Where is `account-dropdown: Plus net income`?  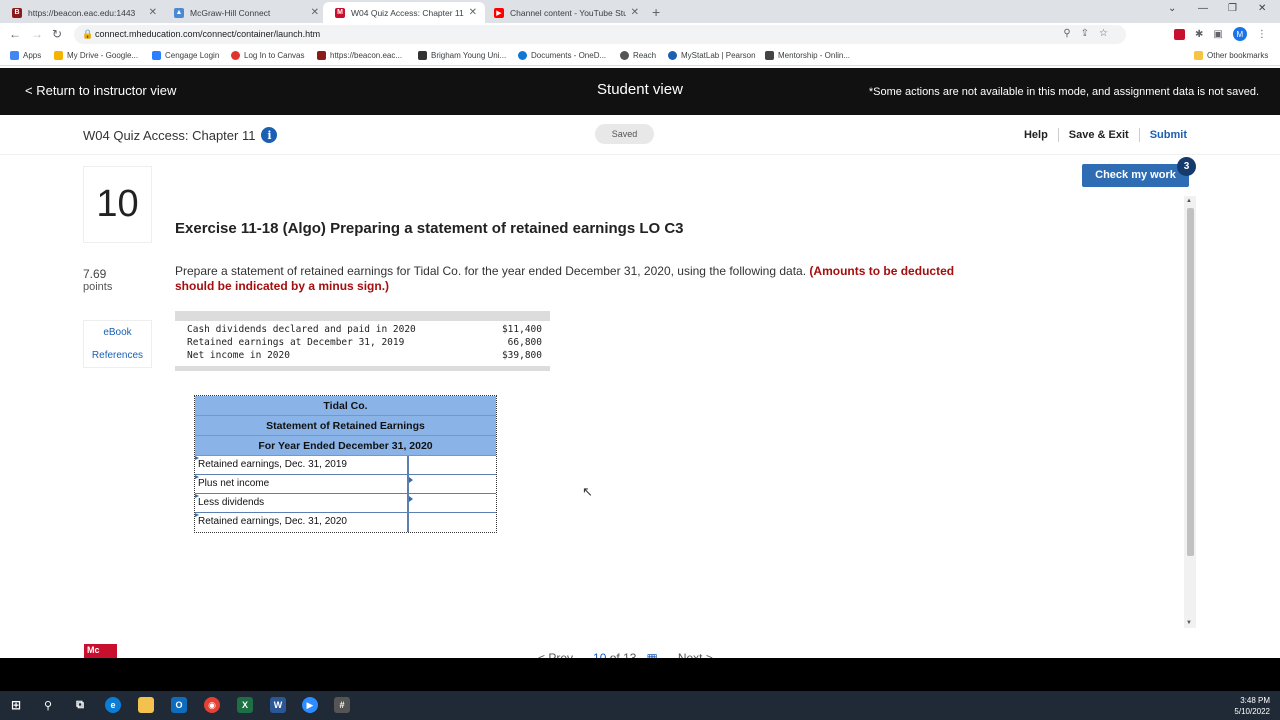 account-dropdown: Plus net income is located at coordinates (302, 484).